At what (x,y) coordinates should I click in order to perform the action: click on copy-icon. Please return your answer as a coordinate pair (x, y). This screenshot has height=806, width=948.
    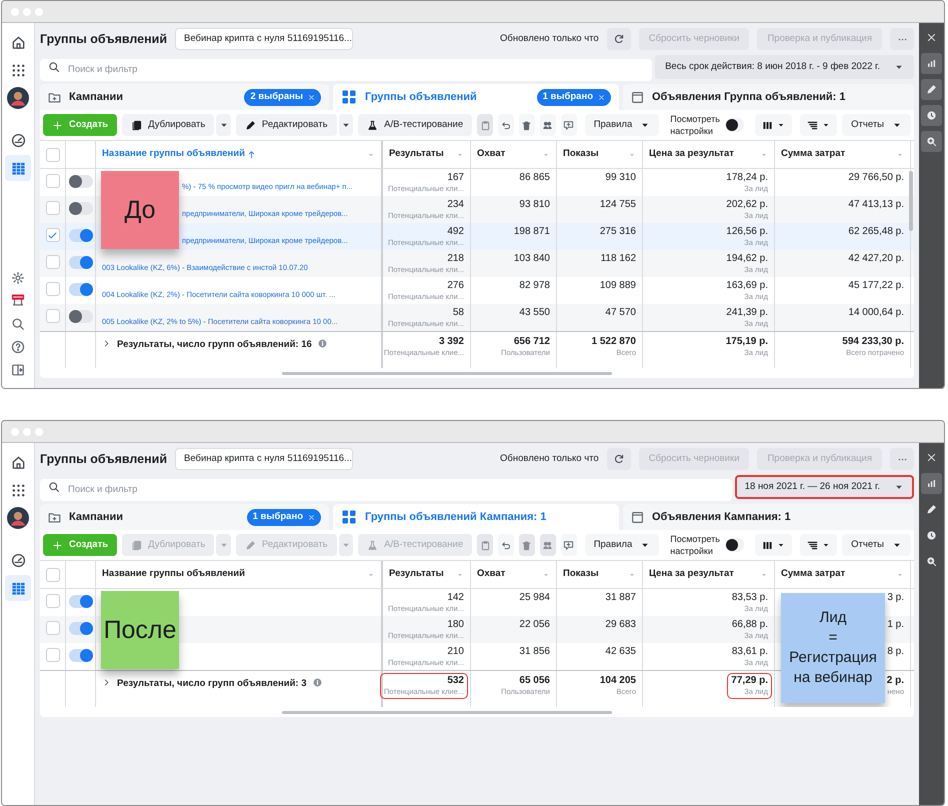
    Looking at the image, I should click on (136, 125).